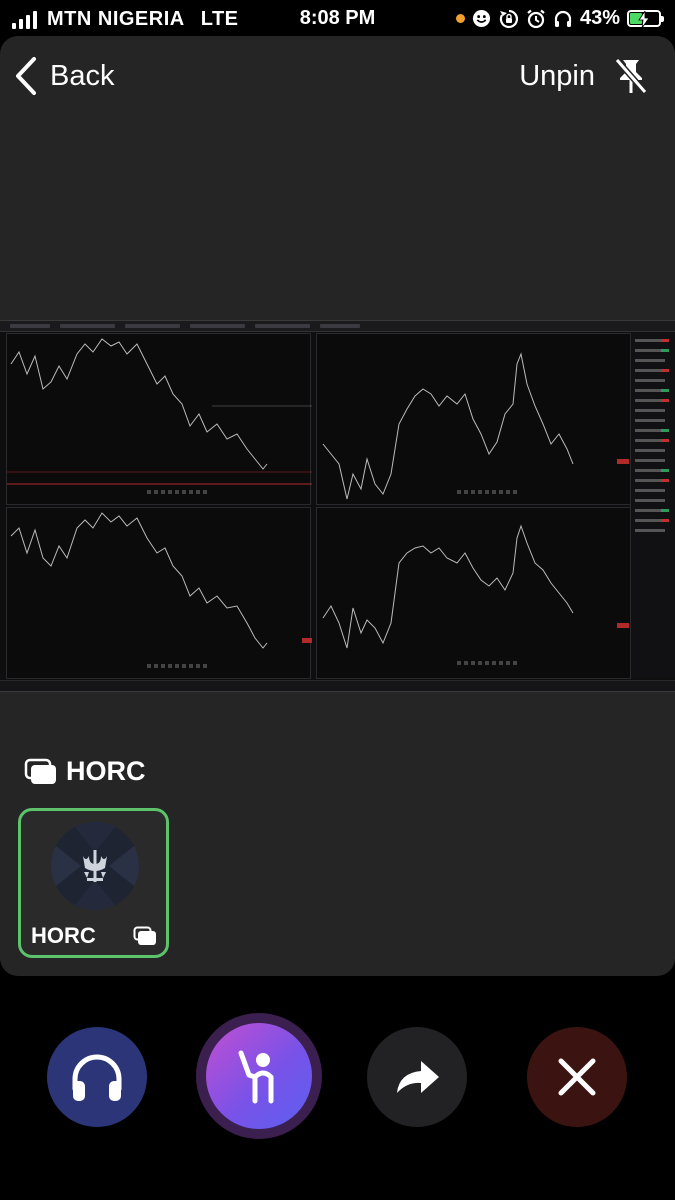 This screenshot has height=1200, width=675. I want to click on chart-pane-top-left, so click(159, 419).